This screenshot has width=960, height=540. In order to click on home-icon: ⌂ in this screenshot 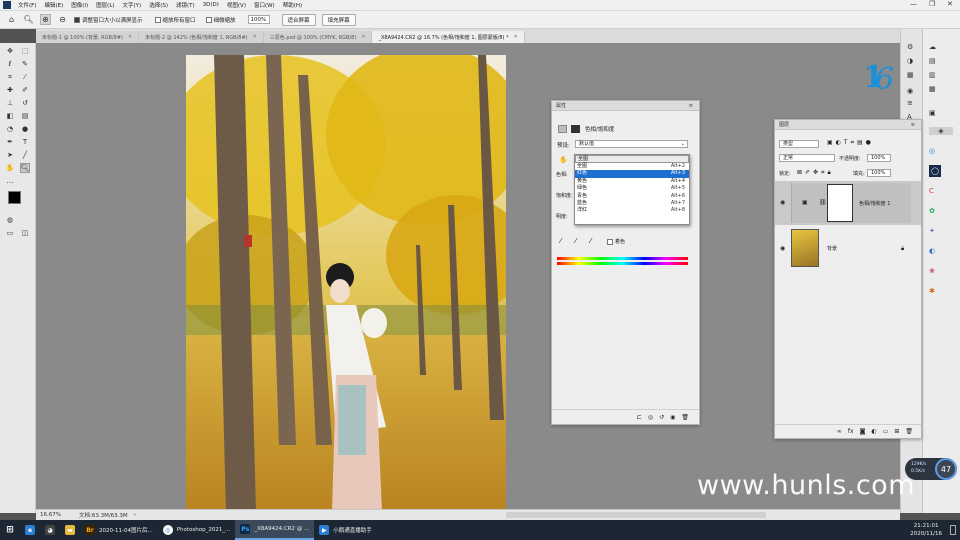, I will do `click(11, 19)`.